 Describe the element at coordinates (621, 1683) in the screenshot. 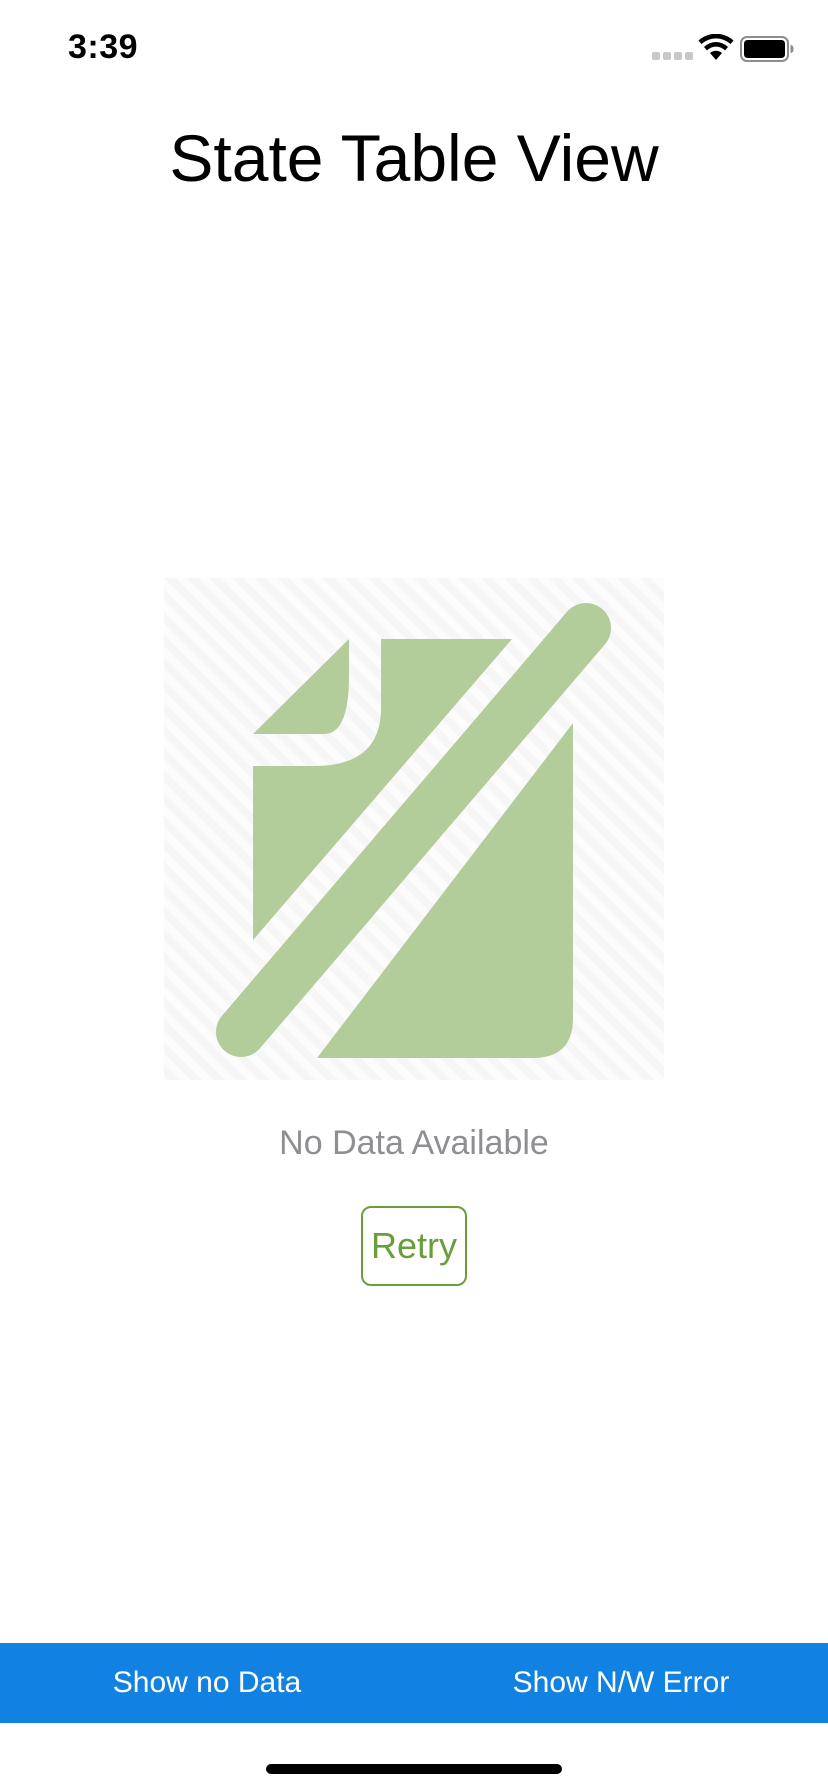

I see `show-network-error-button: Show N/W Error` at that location.